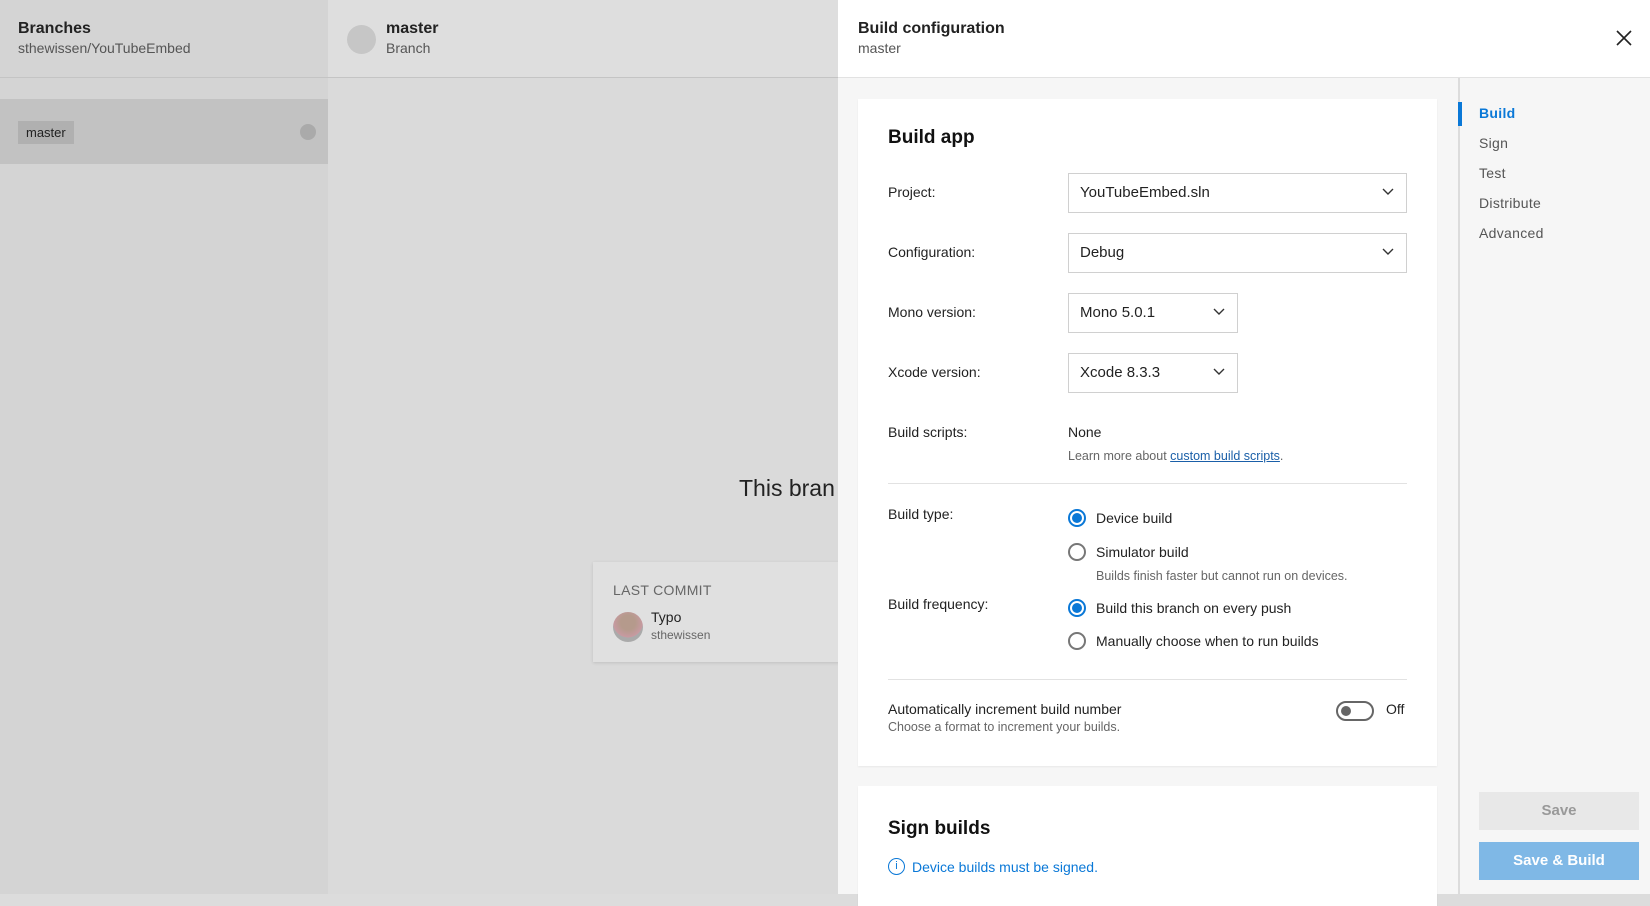  I want to click on config-subtitle: master, so click(879, 48).